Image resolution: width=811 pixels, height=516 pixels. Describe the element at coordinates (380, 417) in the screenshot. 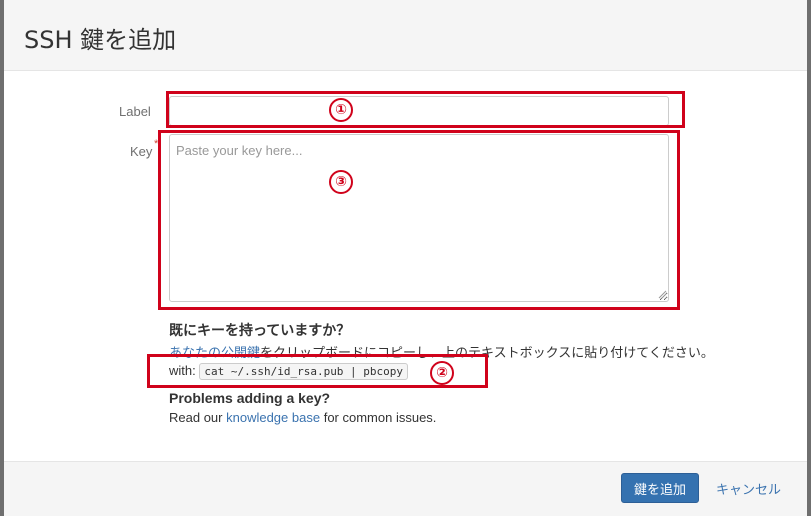

I see `common-issues-text: for common issues.` at that location.